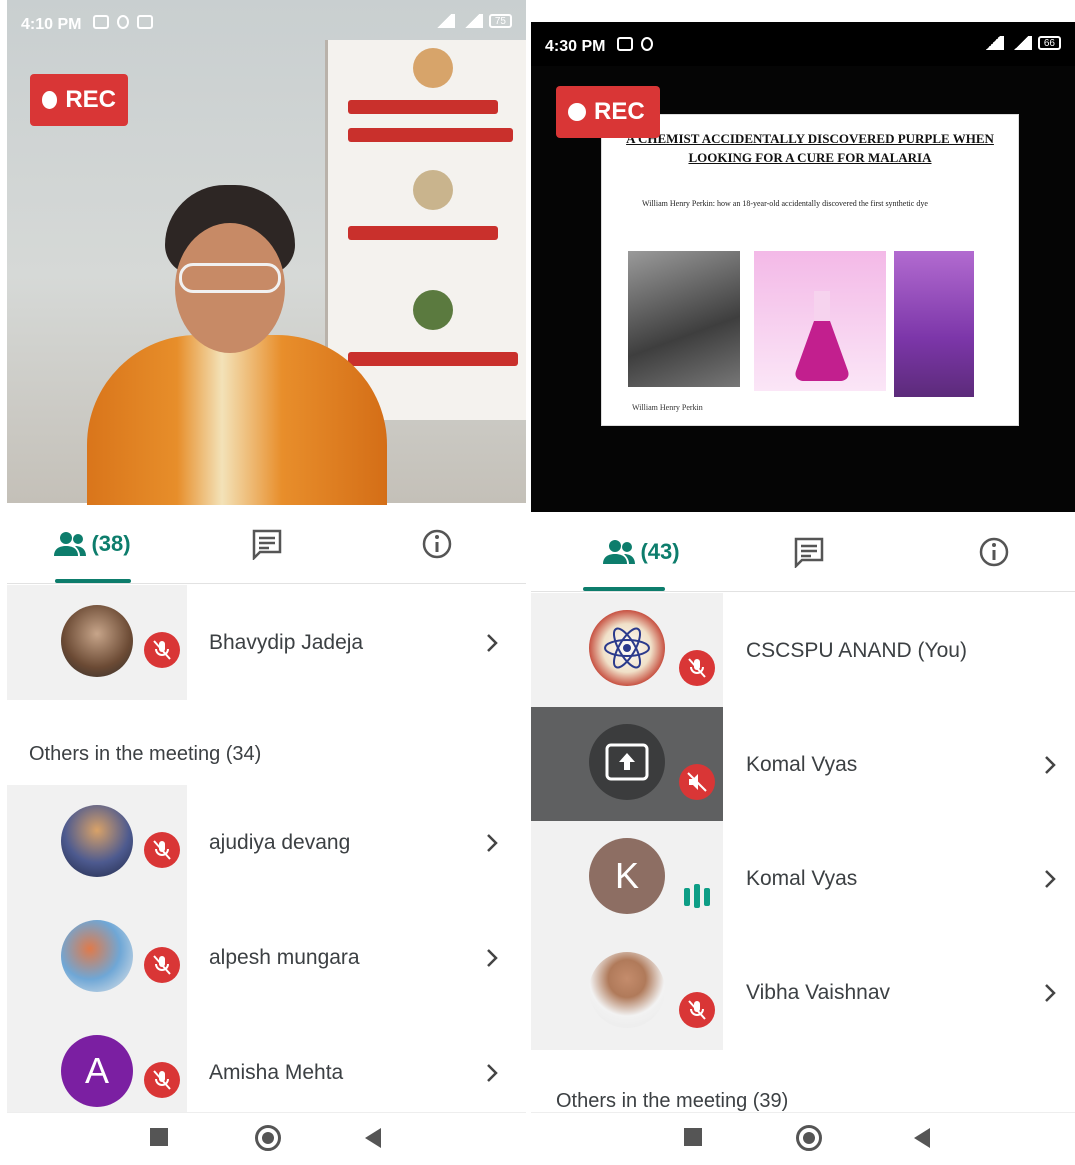 This screenshot has height=1165, width=1075. I want to click on banner-logo-icon, so click(433, 190).